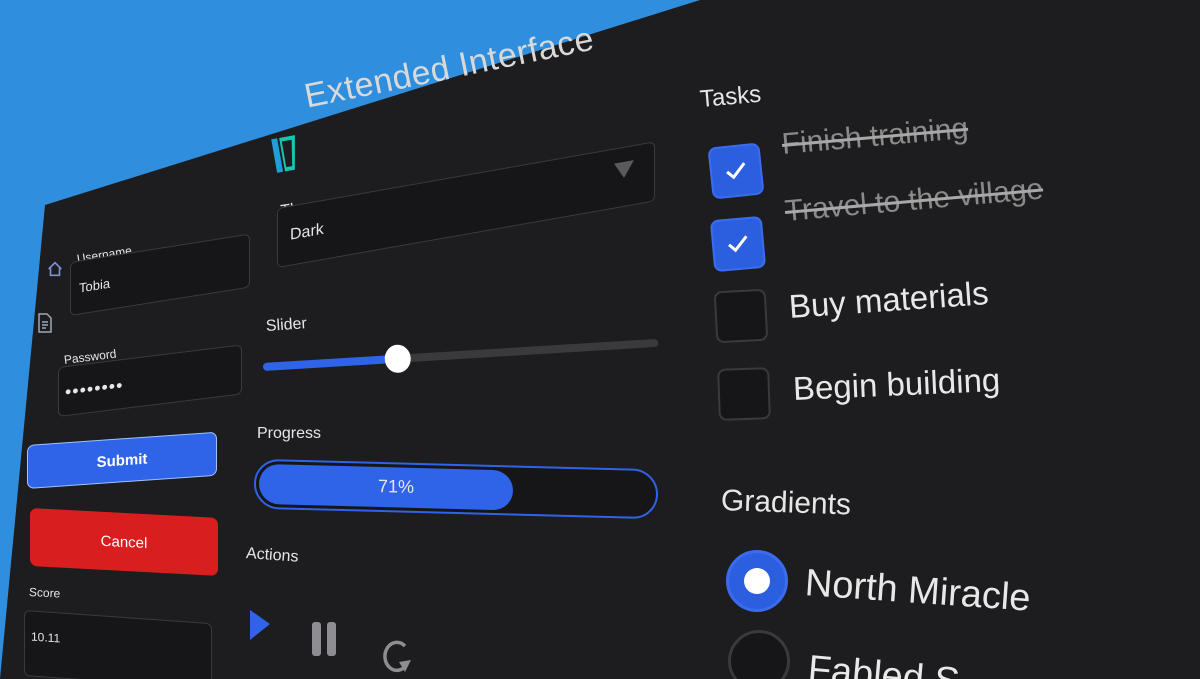  I want to click on cancel-label: Cancel, so click(124, 542).